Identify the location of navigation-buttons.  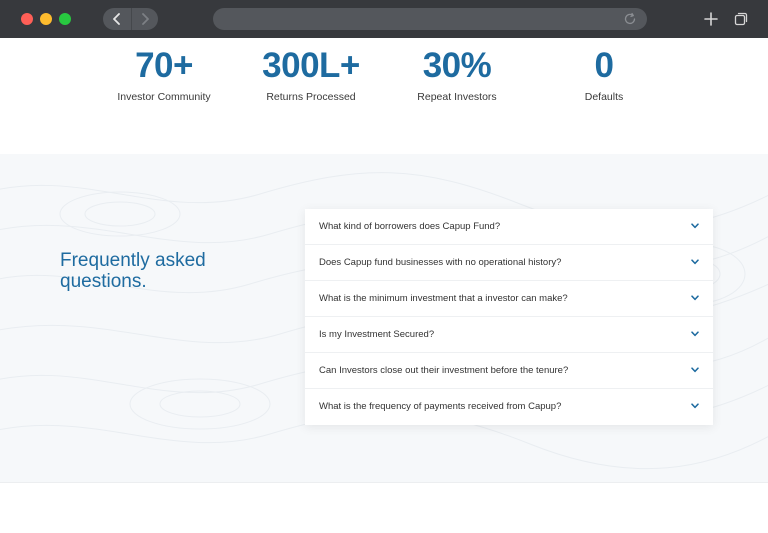
(130, 19).